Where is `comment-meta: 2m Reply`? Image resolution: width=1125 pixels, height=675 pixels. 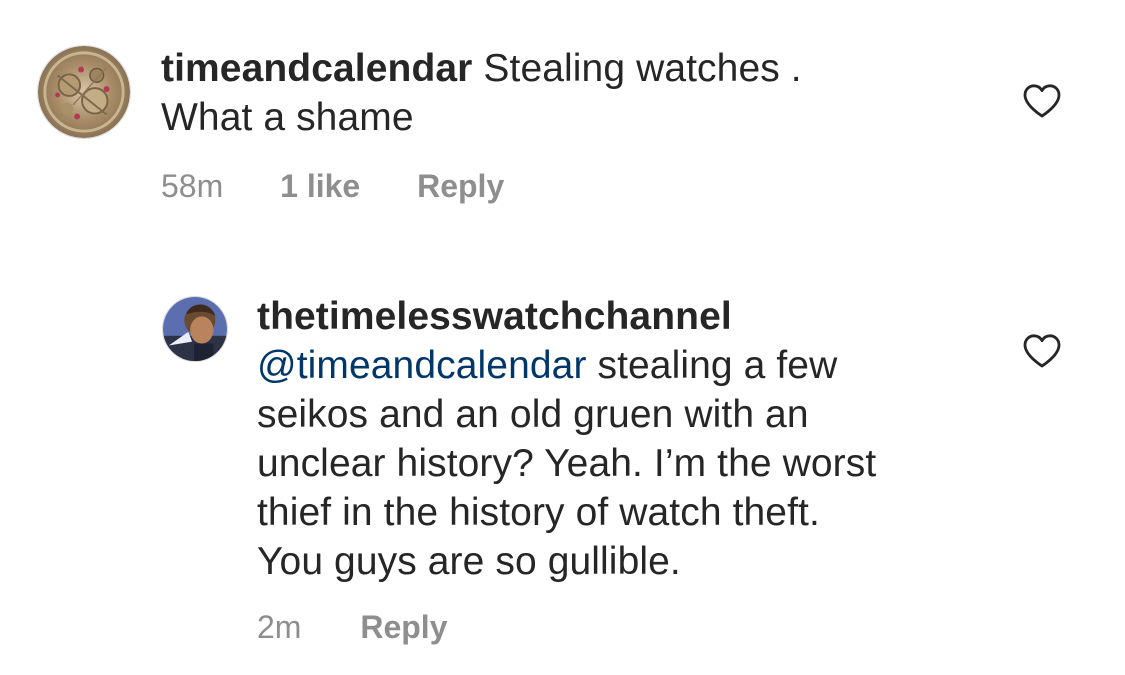 comment-meta: 2m Reply is located at coordinates (352, 627).